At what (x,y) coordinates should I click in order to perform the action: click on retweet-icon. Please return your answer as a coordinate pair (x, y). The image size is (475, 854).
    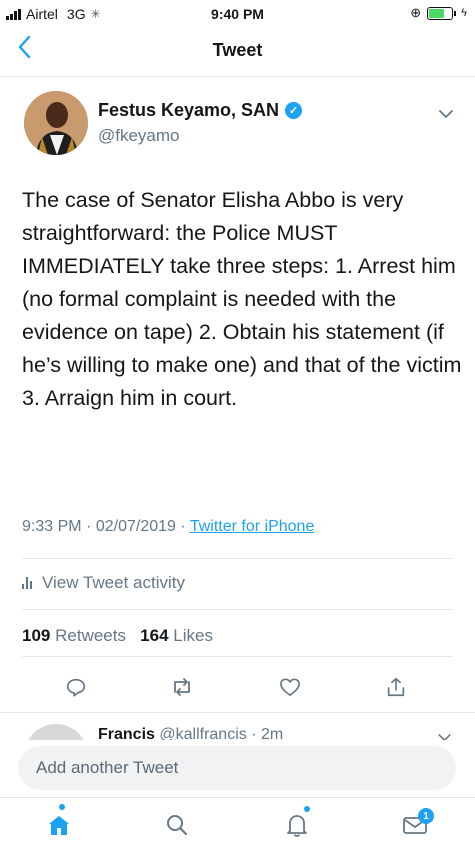
    Looking at the image, I should click on (182, 687).